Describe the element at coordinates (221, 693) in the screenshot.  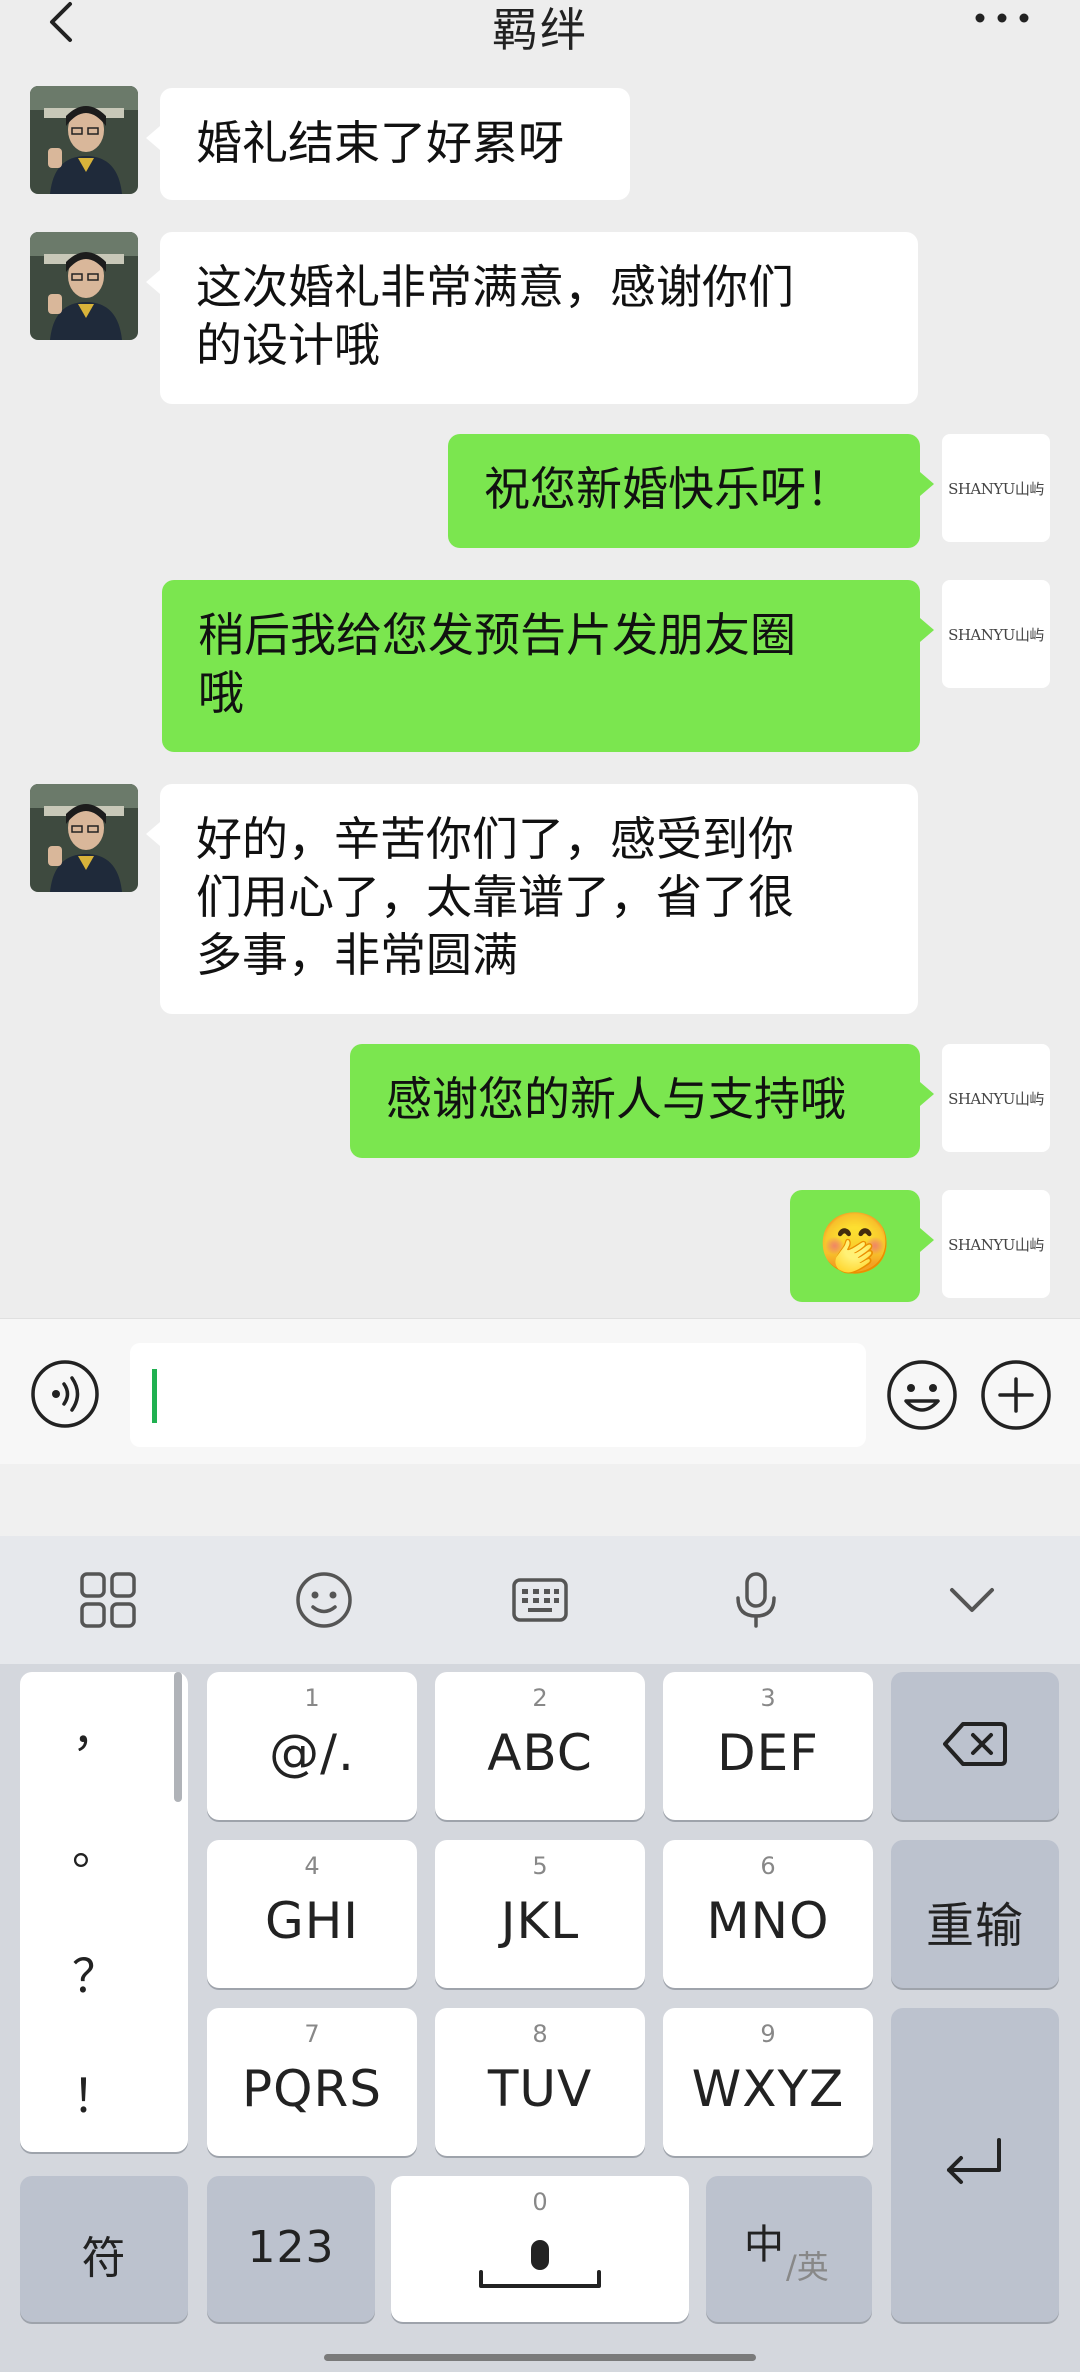
I see `message-text: 哦` at that location.